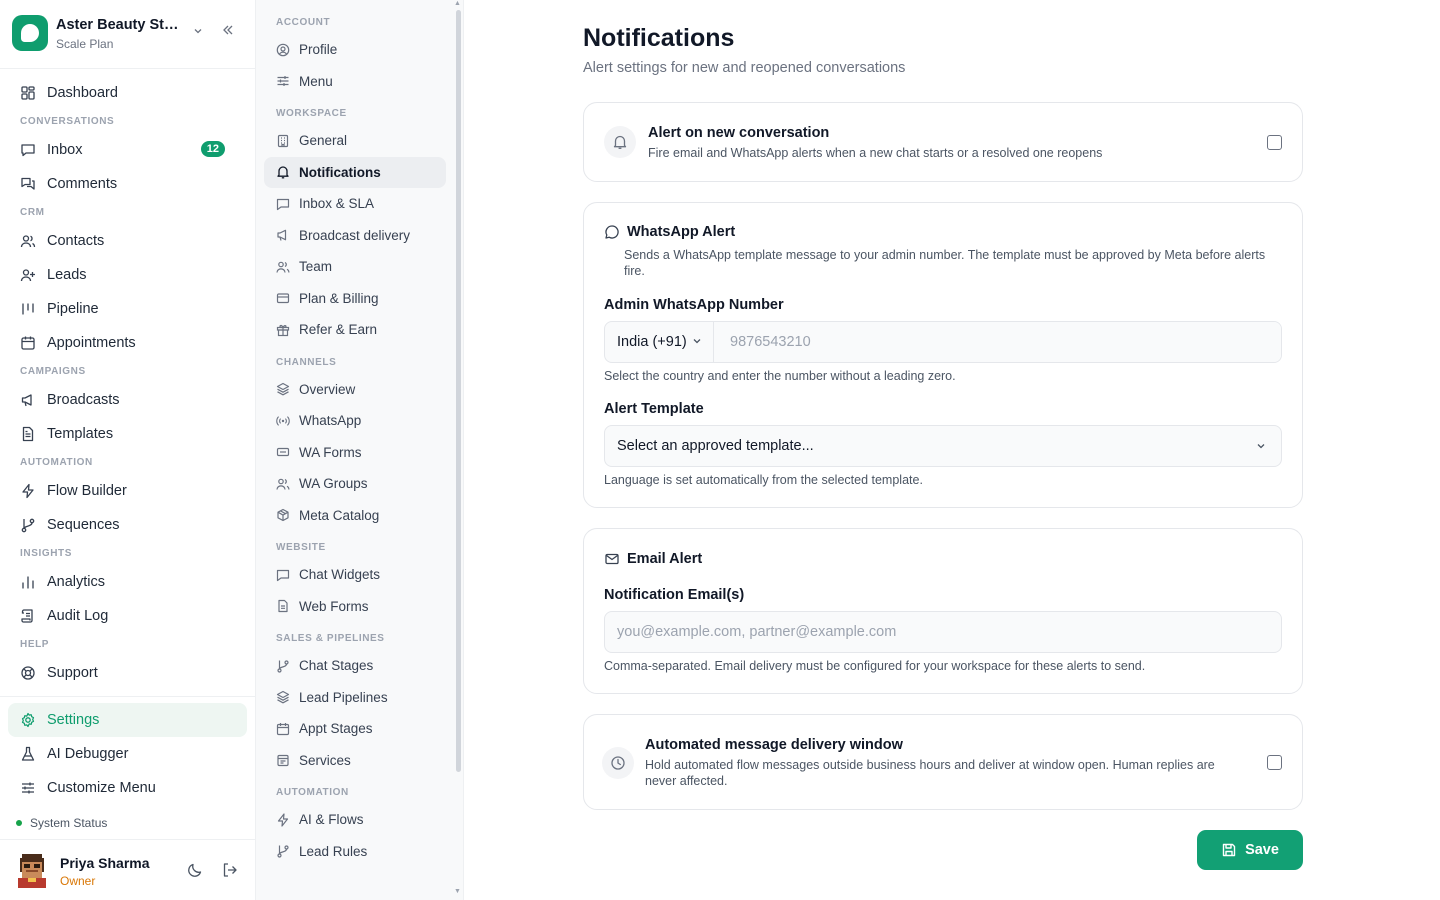 The width and height of the screenshot is (1440, 900). Describe the element at coordinates (331, 820) in the screenshot. I see `settings-item-label: AI & Flows` at that location.